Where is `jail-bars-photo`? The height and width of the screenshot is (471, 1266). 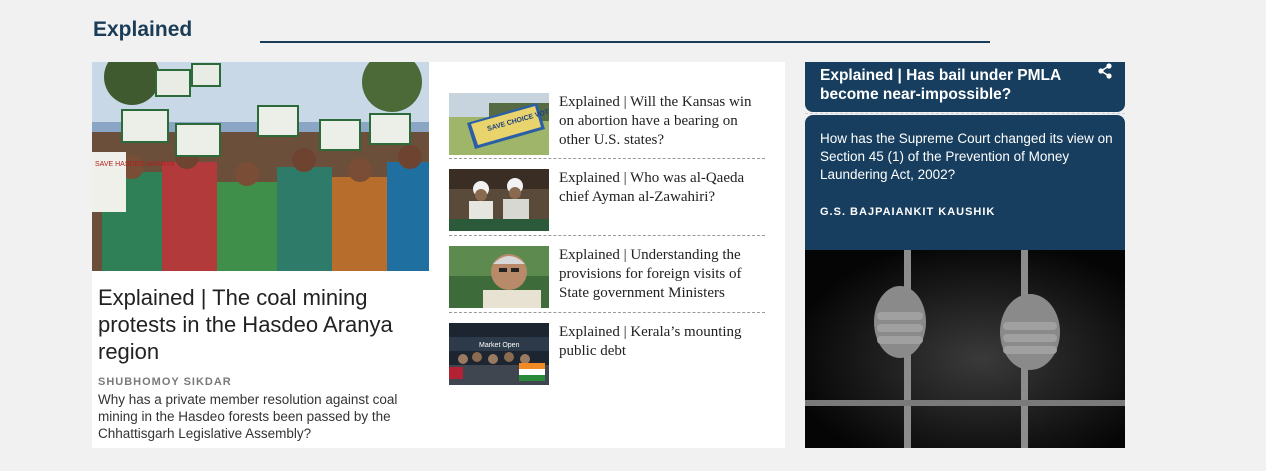
jail-bars-photo is located at coordinates (965, 349).